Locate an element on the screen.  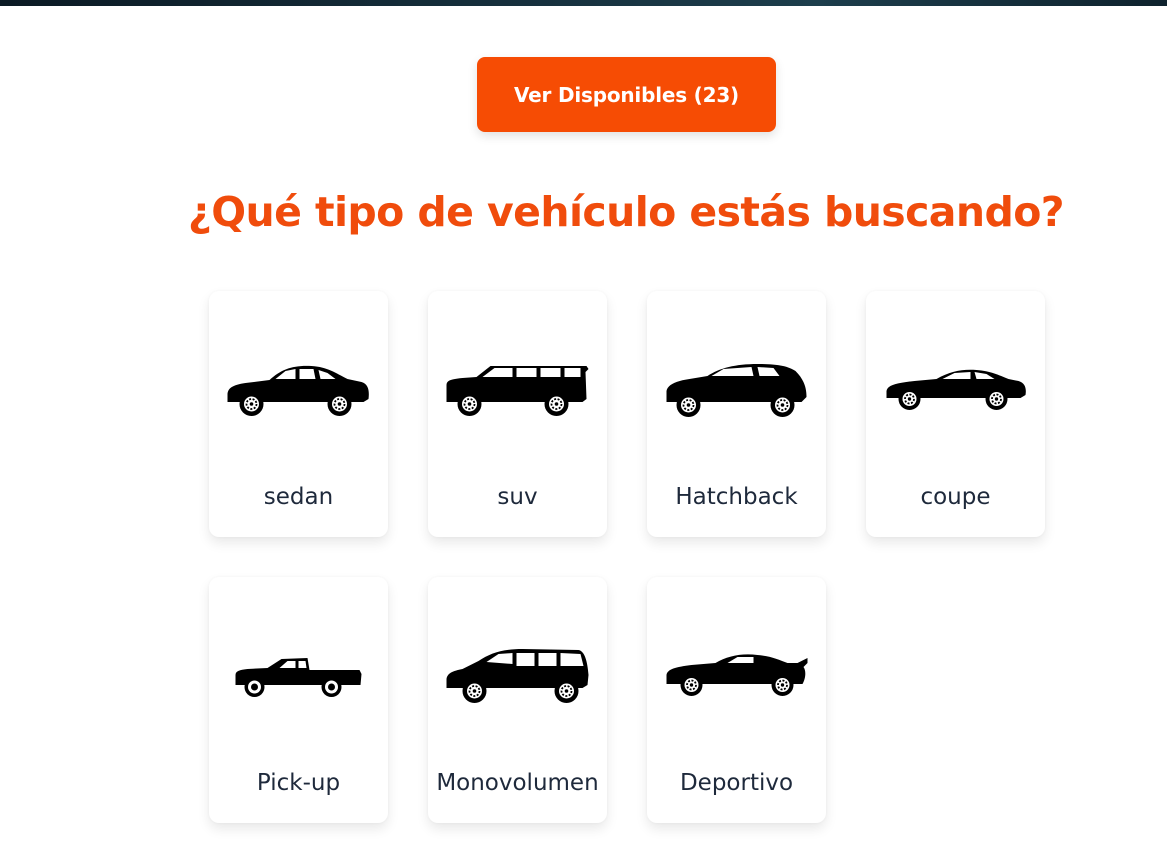
vehicle-card-coupe: coupe is located at coordinates (955, 414).